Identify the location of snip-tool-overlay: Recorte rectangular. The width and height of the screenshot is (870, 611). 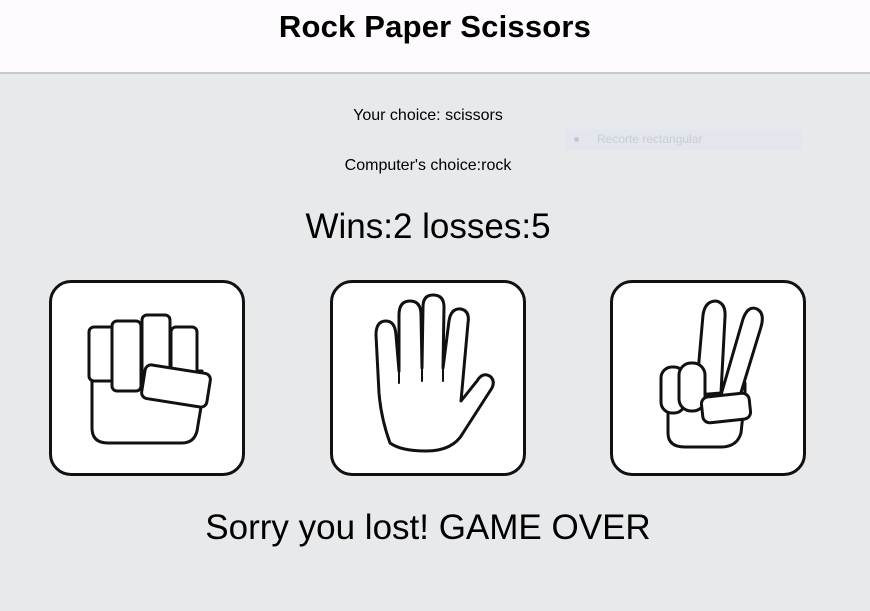
(683, 139).